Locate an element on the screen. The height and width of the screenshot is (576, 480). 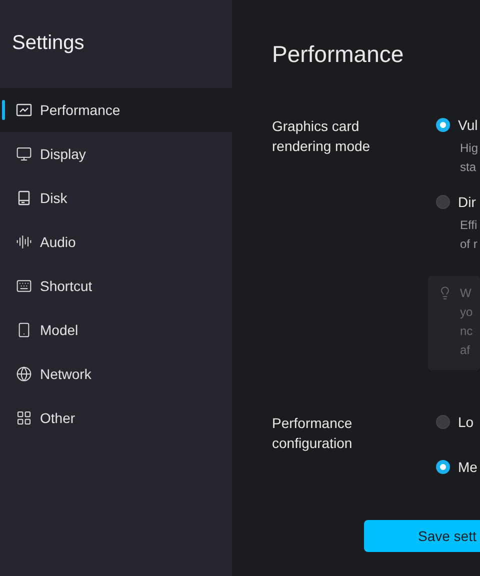
selection-indicator is located at coordinates (3, 110).